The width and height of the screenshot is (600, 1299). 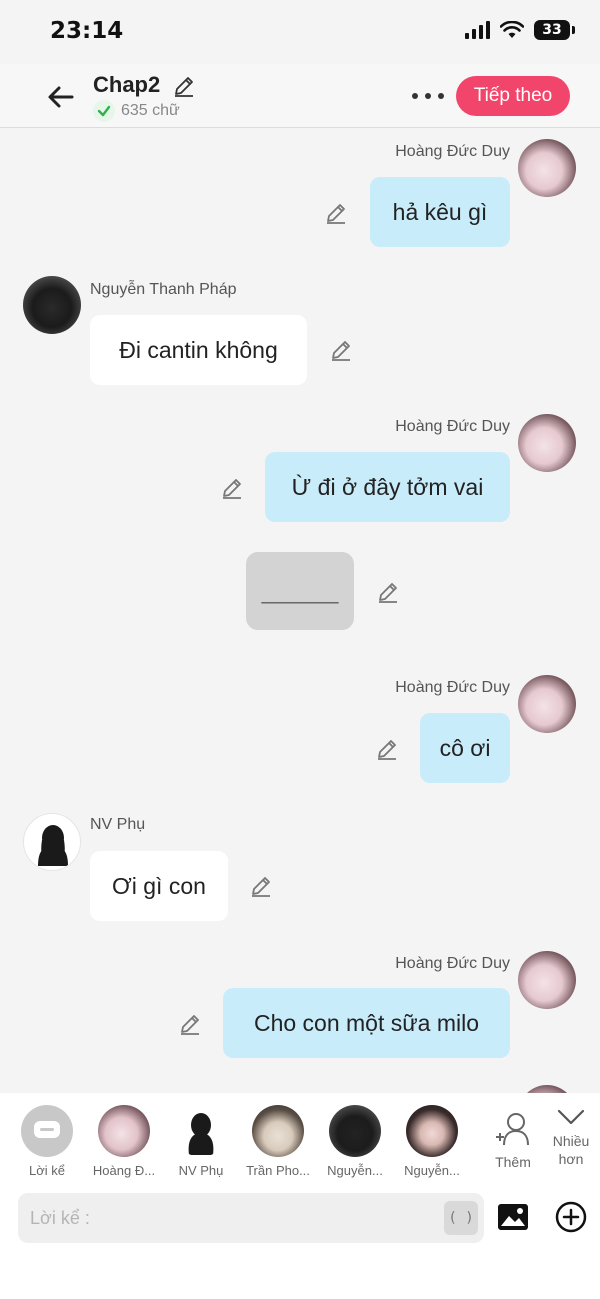 I want to click on message-bubble: Ừ đi ở đây tởm vai, so click(x=387, y=487).